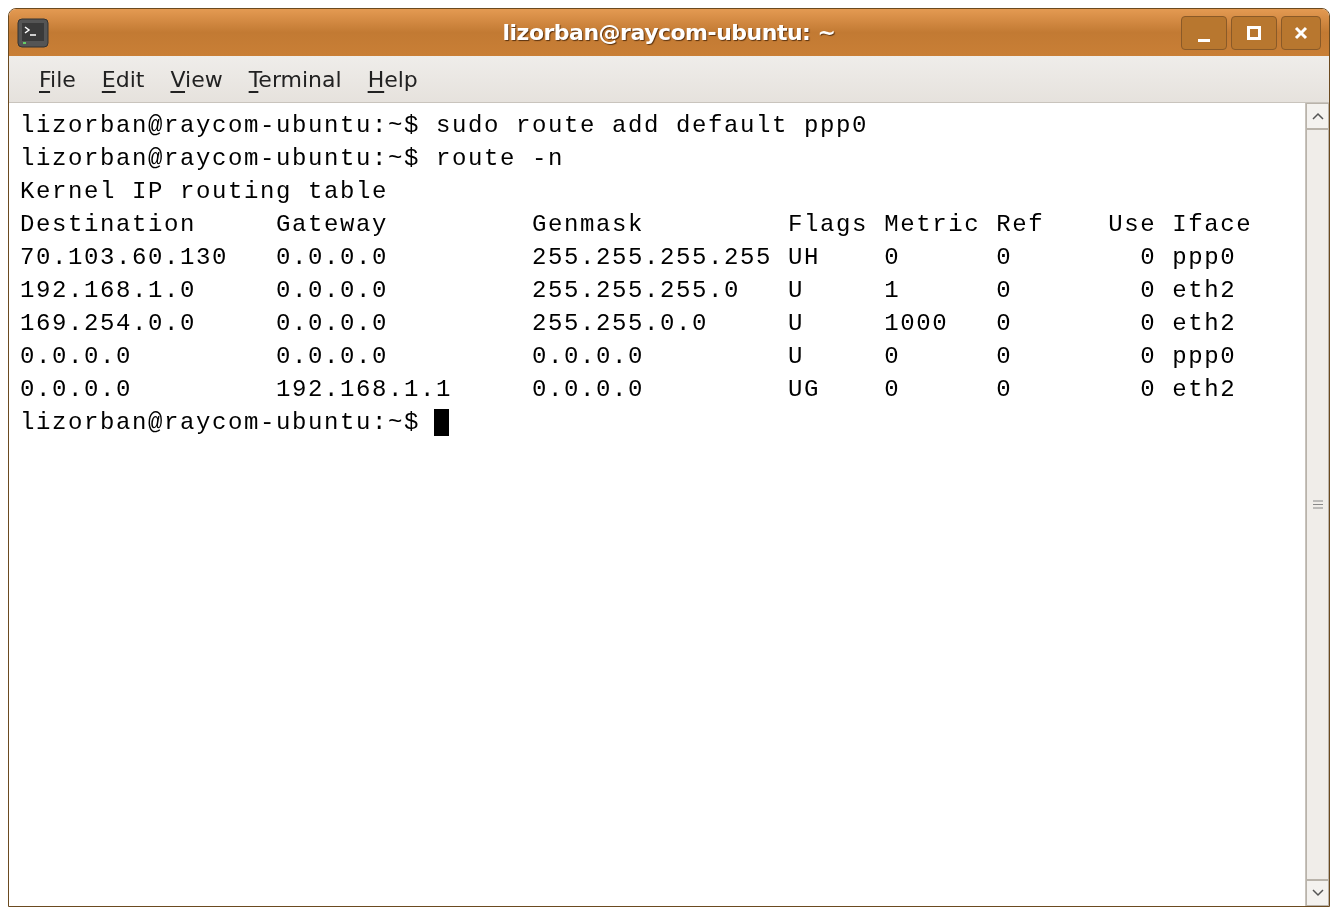 The image size is (1330, 907). What do you see at coordinates (1317, 893) in the screenshot?
I see `scroll-down-button` at bounding box center [1317, 893].